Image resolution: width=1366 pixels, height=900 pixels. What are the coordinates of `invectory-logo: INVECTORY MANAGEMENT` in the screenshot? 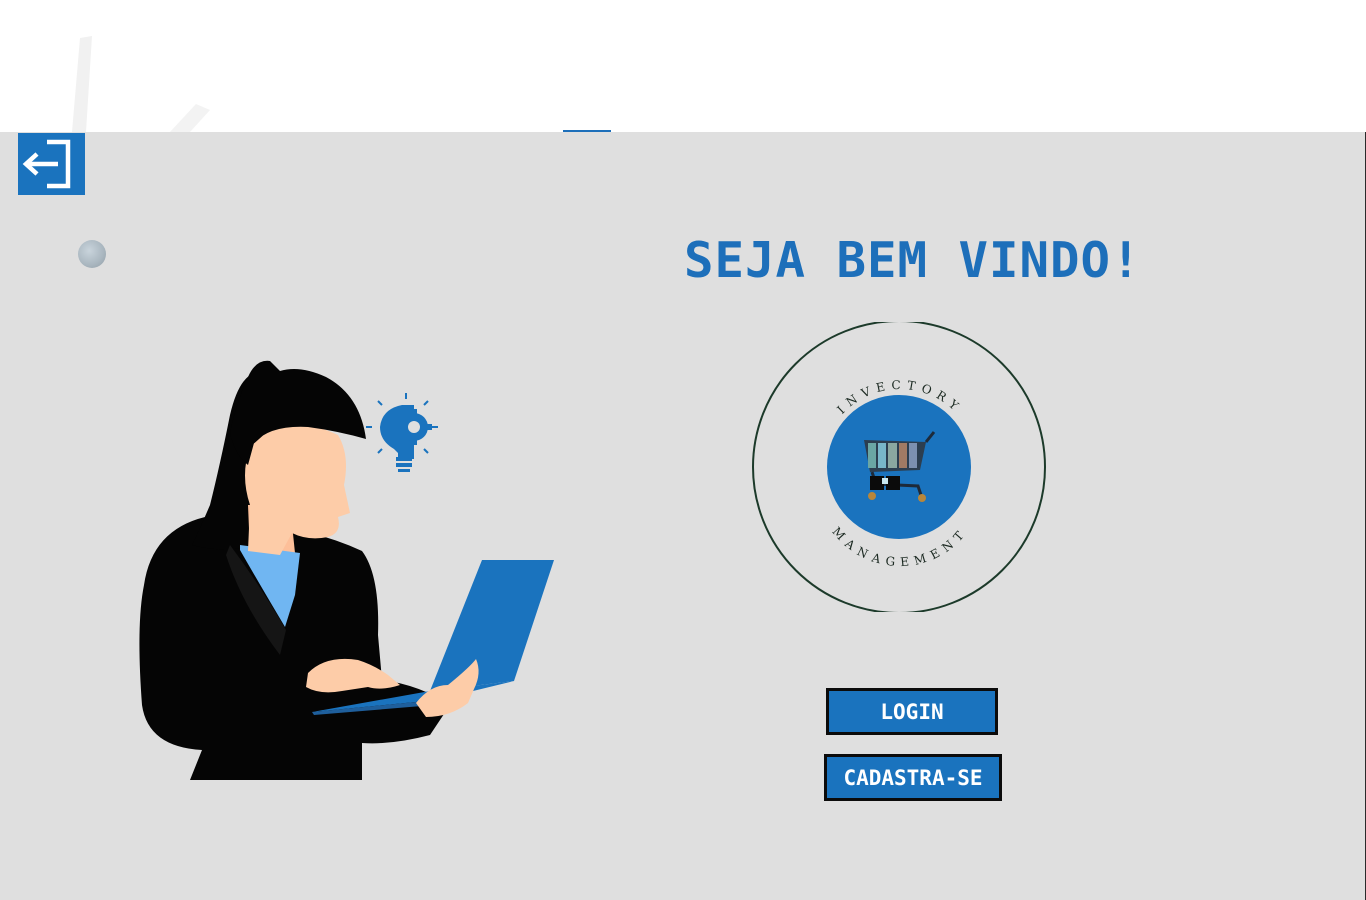 It's located at (899, 467).